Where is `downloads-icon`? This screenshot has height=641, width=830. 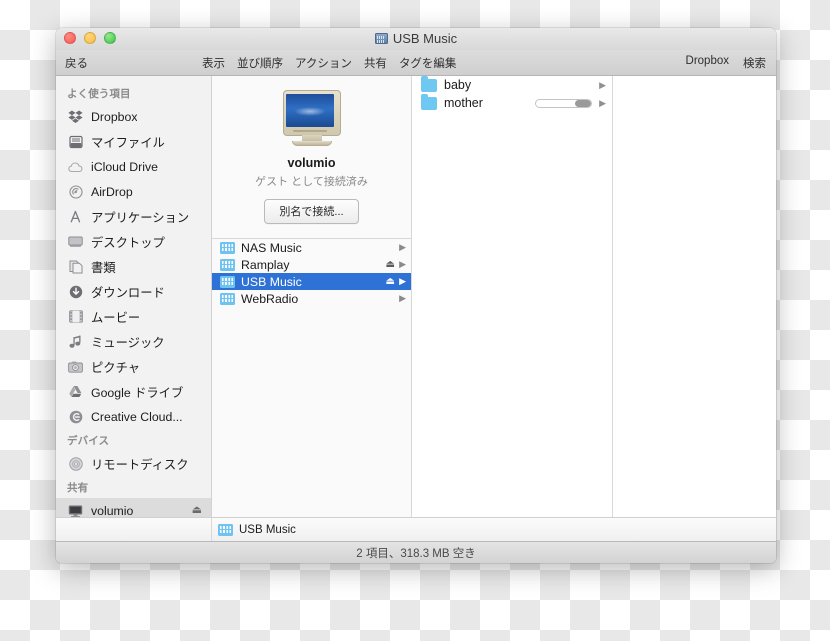 downloads-icon is located at coordinates (75, 292).